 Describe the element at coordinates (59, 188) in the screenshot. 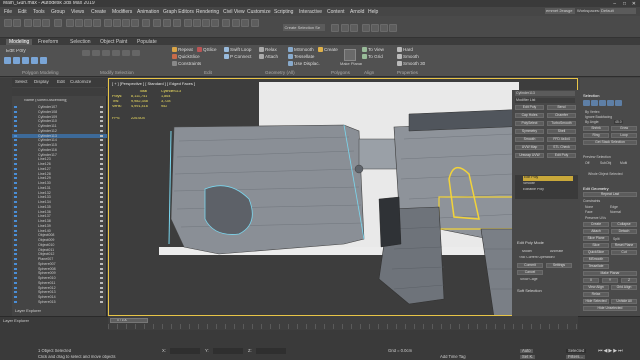

I see `table-row: Line131` at that location.